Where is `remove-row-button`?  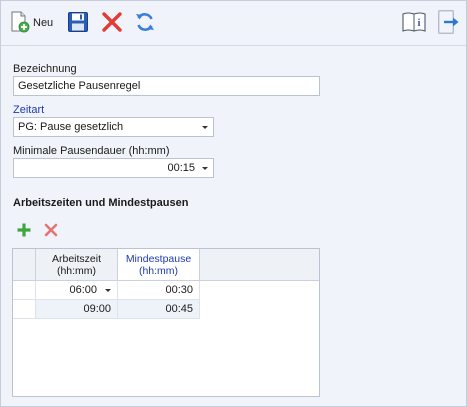
remove-row-button is located at coordinates (51, 230).